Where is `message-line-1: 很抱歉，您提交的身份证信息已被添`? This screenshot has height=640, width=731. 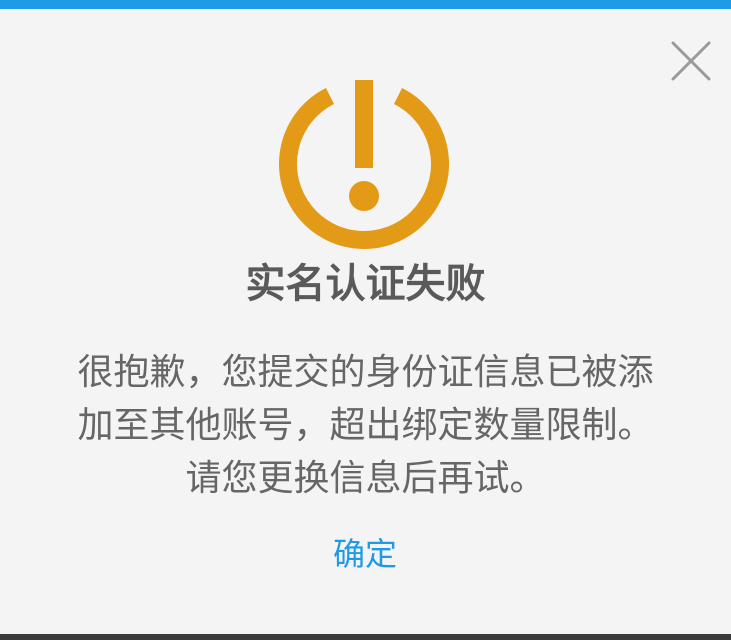 message-line-1: 很抱歉，您提交的身份证信息已被添 is located at coordinates (365, 372).